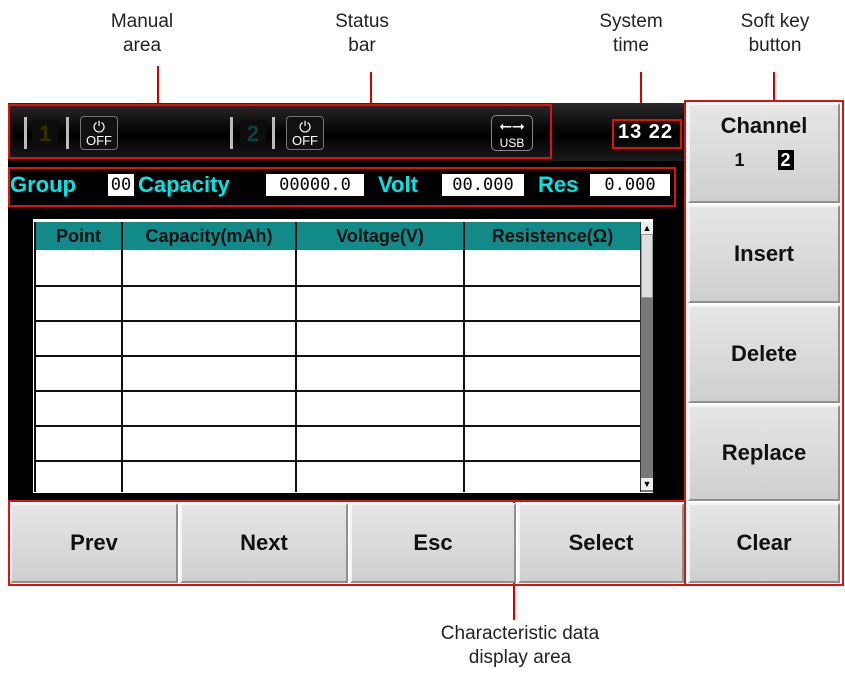 The image size is (845, 677). I want to click on scroll-up-icon: ▲, so click(647, 228).